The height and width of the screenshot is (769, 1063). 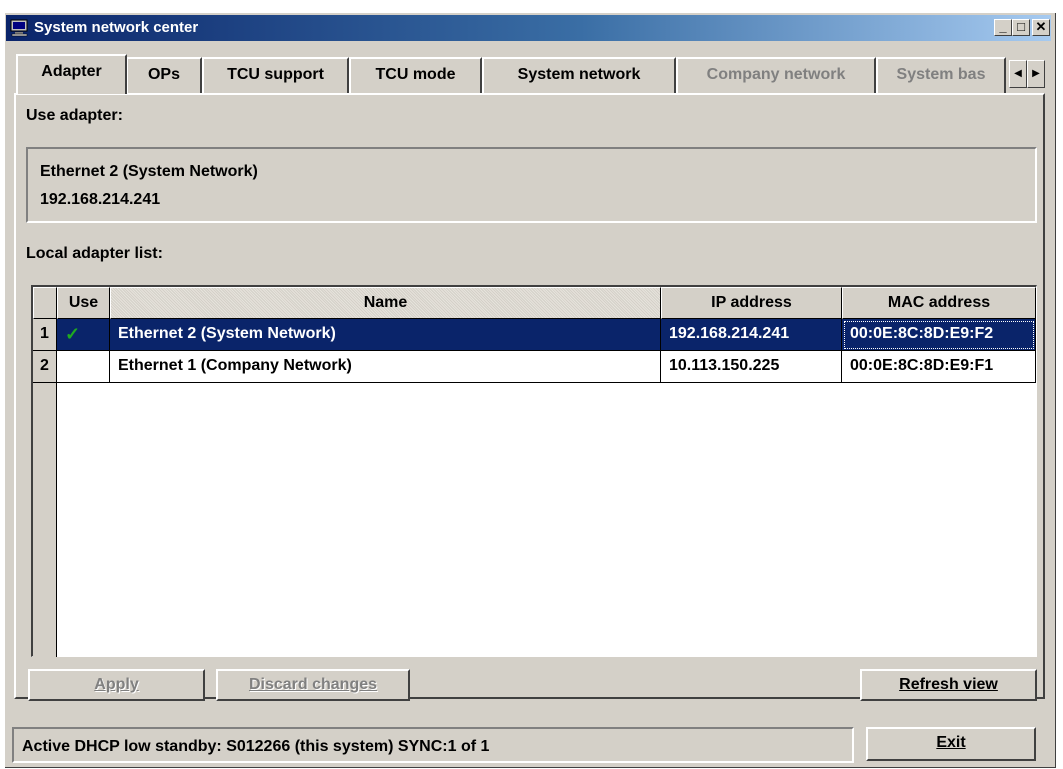 I want to click on row-number-header, so click(x=45, y=303).